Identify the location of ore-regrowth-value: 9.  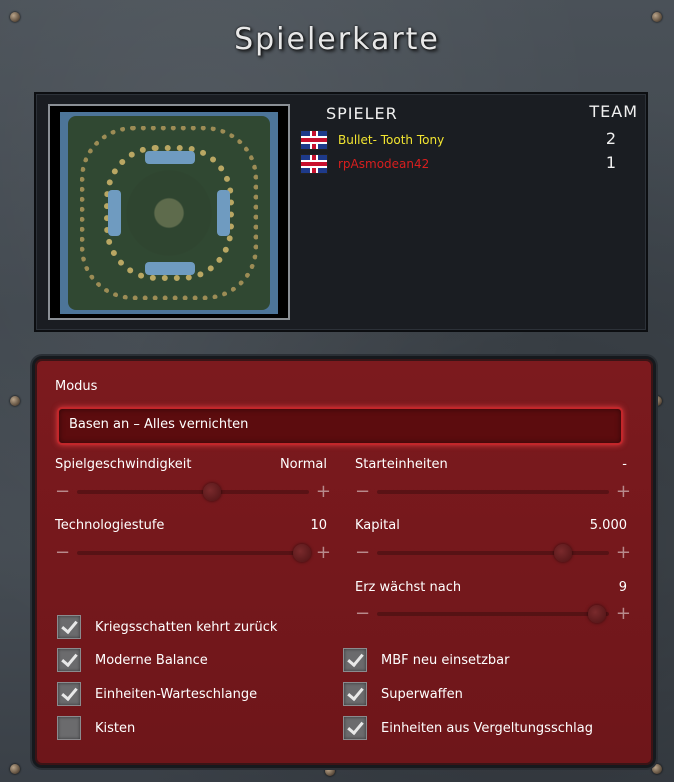
(622, 587).